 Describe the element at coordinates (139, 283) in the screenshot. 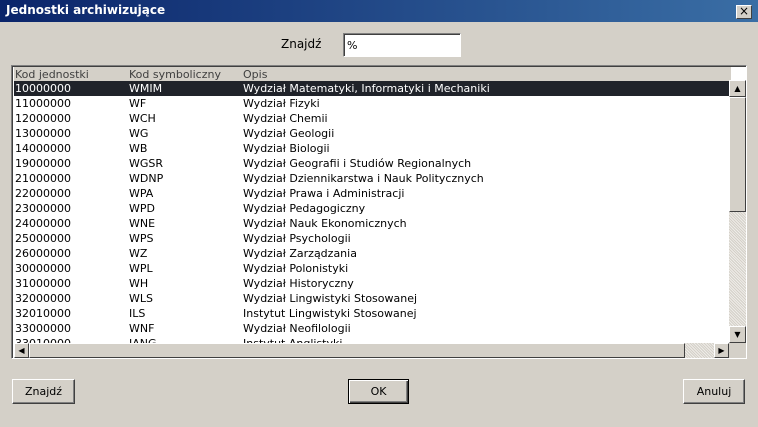

I see `cell-symbol-code: WH` at that location.